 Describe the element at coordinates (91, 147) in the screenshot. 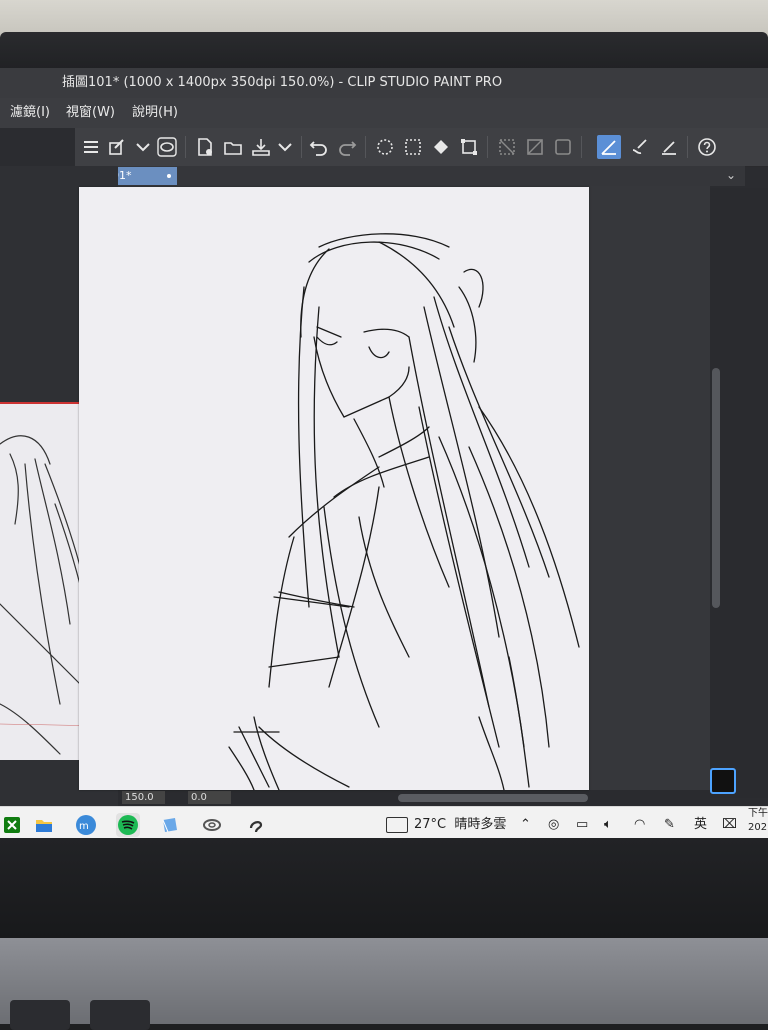

I see `menu-icon` at that location.